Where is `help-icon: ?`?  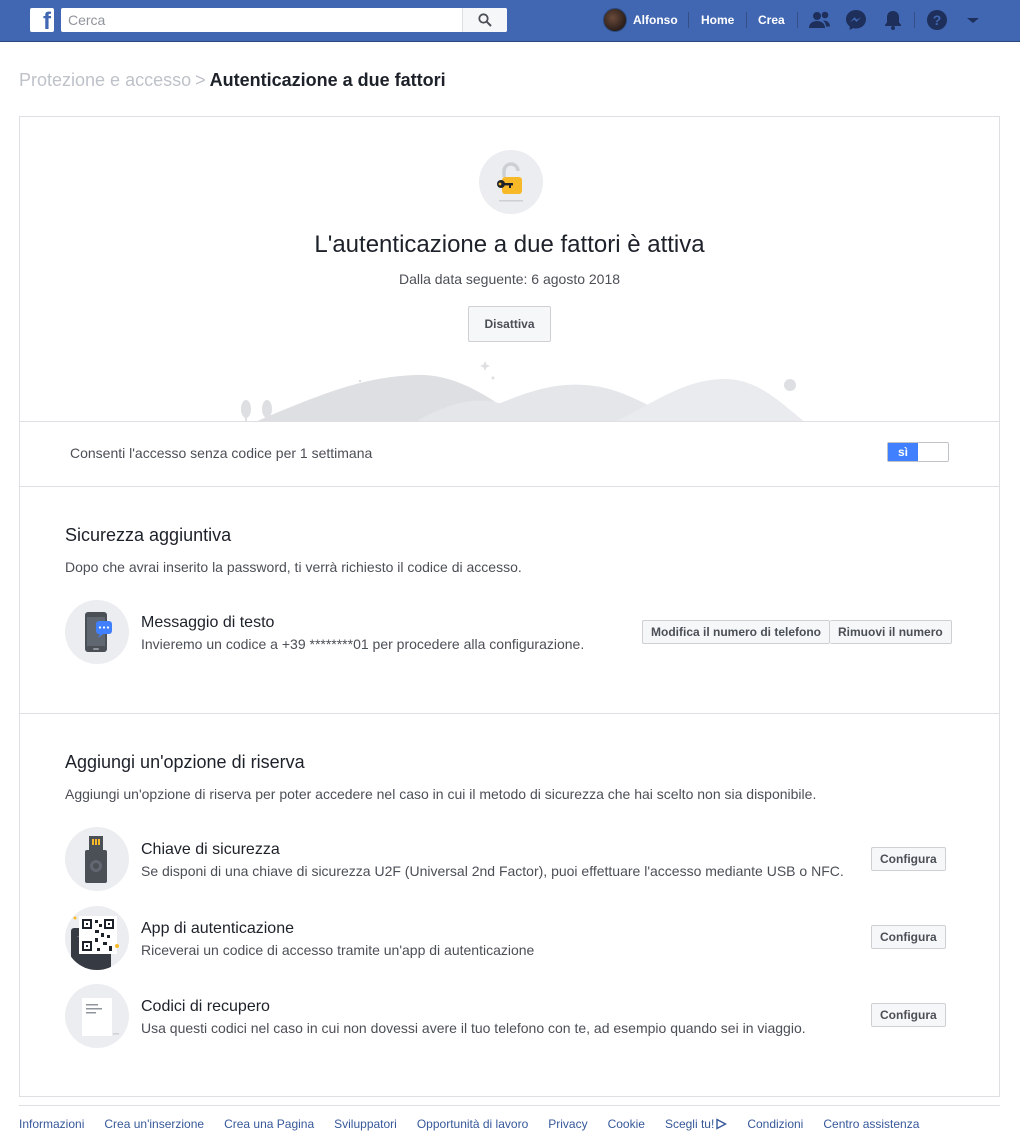
help-icon: ? is located at coordinates (937, 20).